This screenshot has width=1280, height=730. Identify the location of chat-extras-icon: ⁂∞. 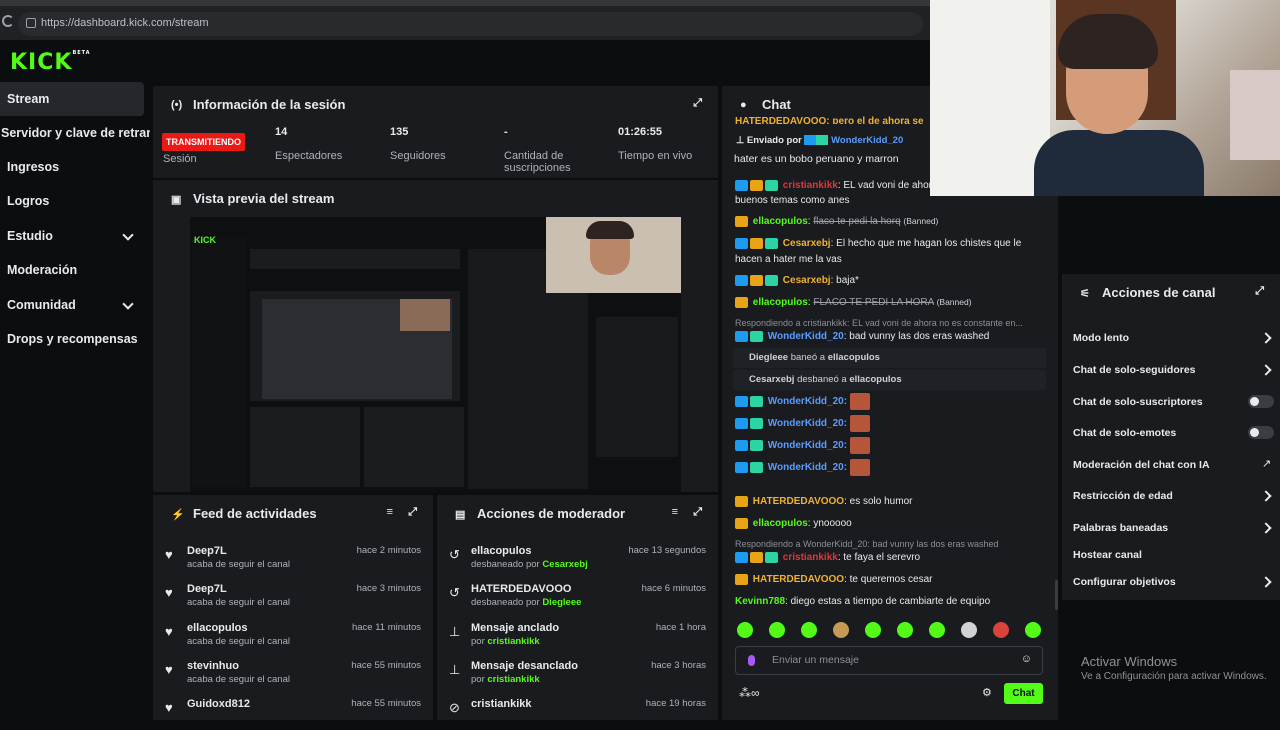
(749, 693).